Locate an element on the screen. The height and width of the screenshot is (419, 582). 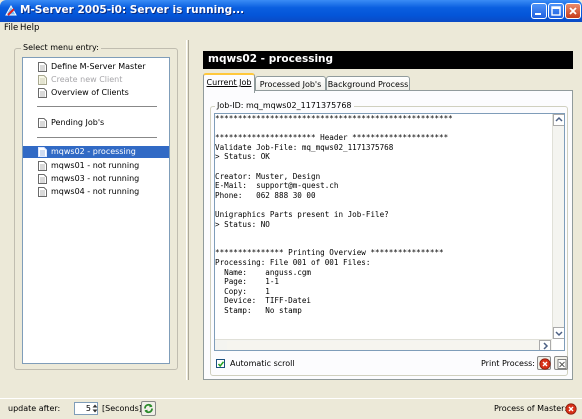
client-header: mqws02 - processing is located at coordinates (388, 60).